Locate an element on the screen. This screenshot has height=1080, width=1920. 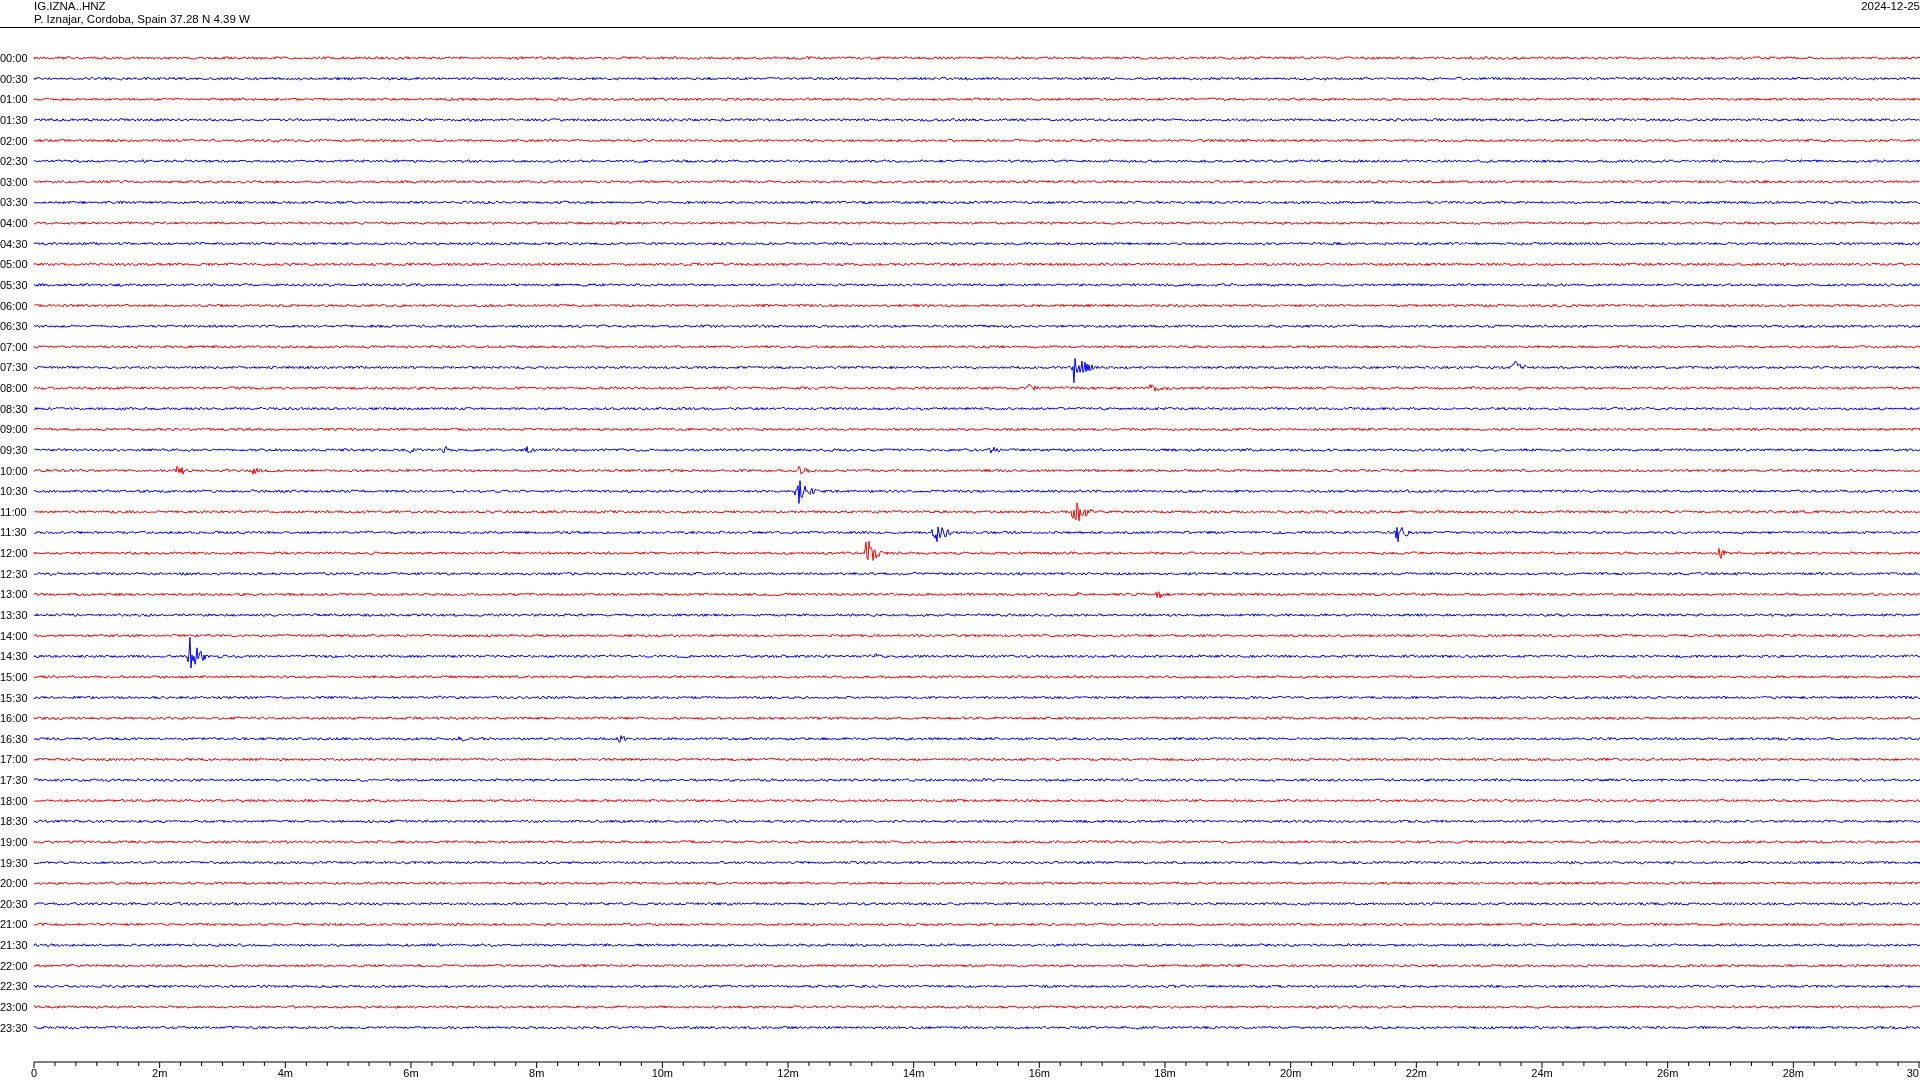
row-time-label: 22:00 is located at coordinates (14, 965).